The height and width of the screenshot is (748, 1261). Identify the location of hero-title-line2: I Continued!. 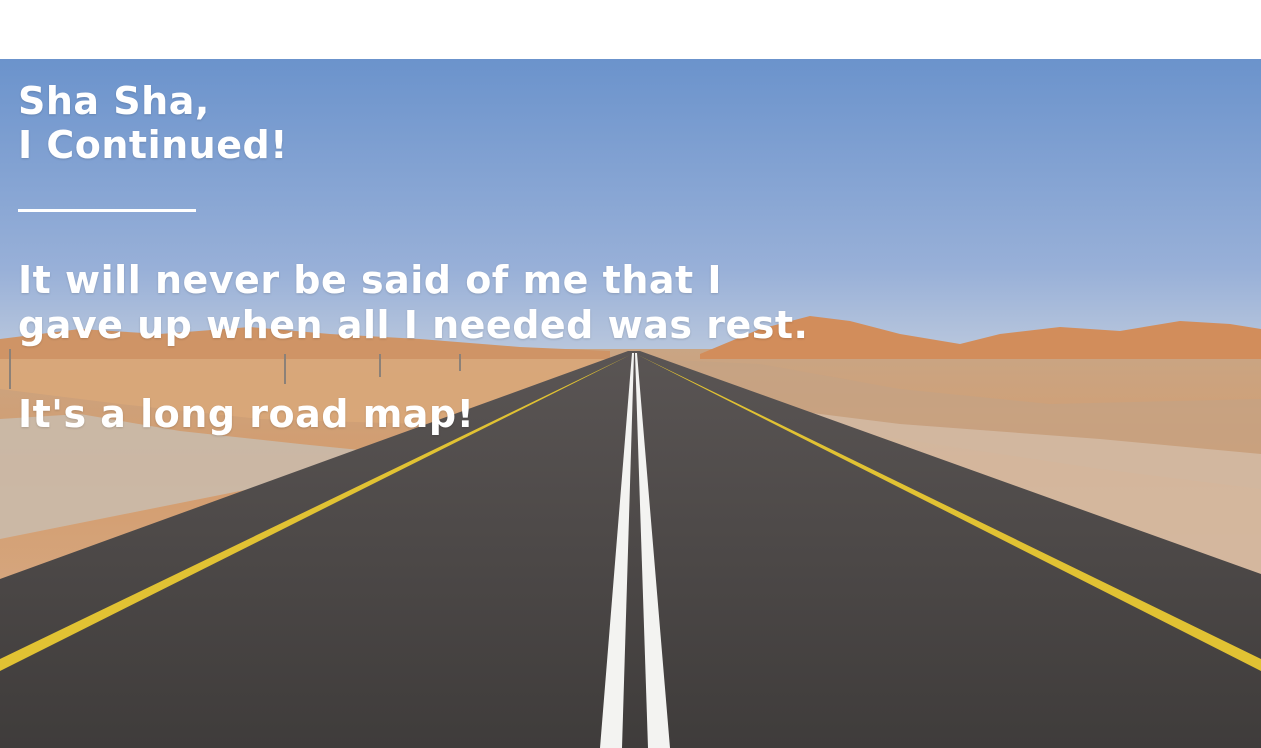
(153, 145).